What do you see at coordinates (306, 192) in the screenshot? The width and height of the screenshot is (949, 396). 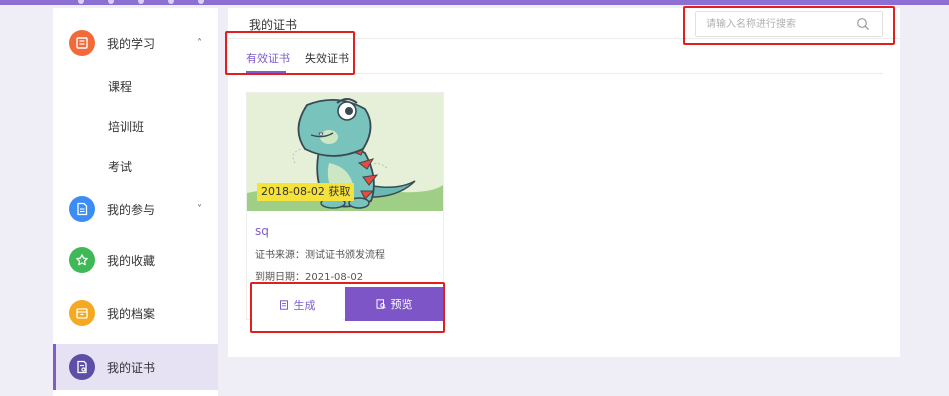 I see `acquired-date-badge: 2018-08-02 获取` at bounding box center [306, 192].